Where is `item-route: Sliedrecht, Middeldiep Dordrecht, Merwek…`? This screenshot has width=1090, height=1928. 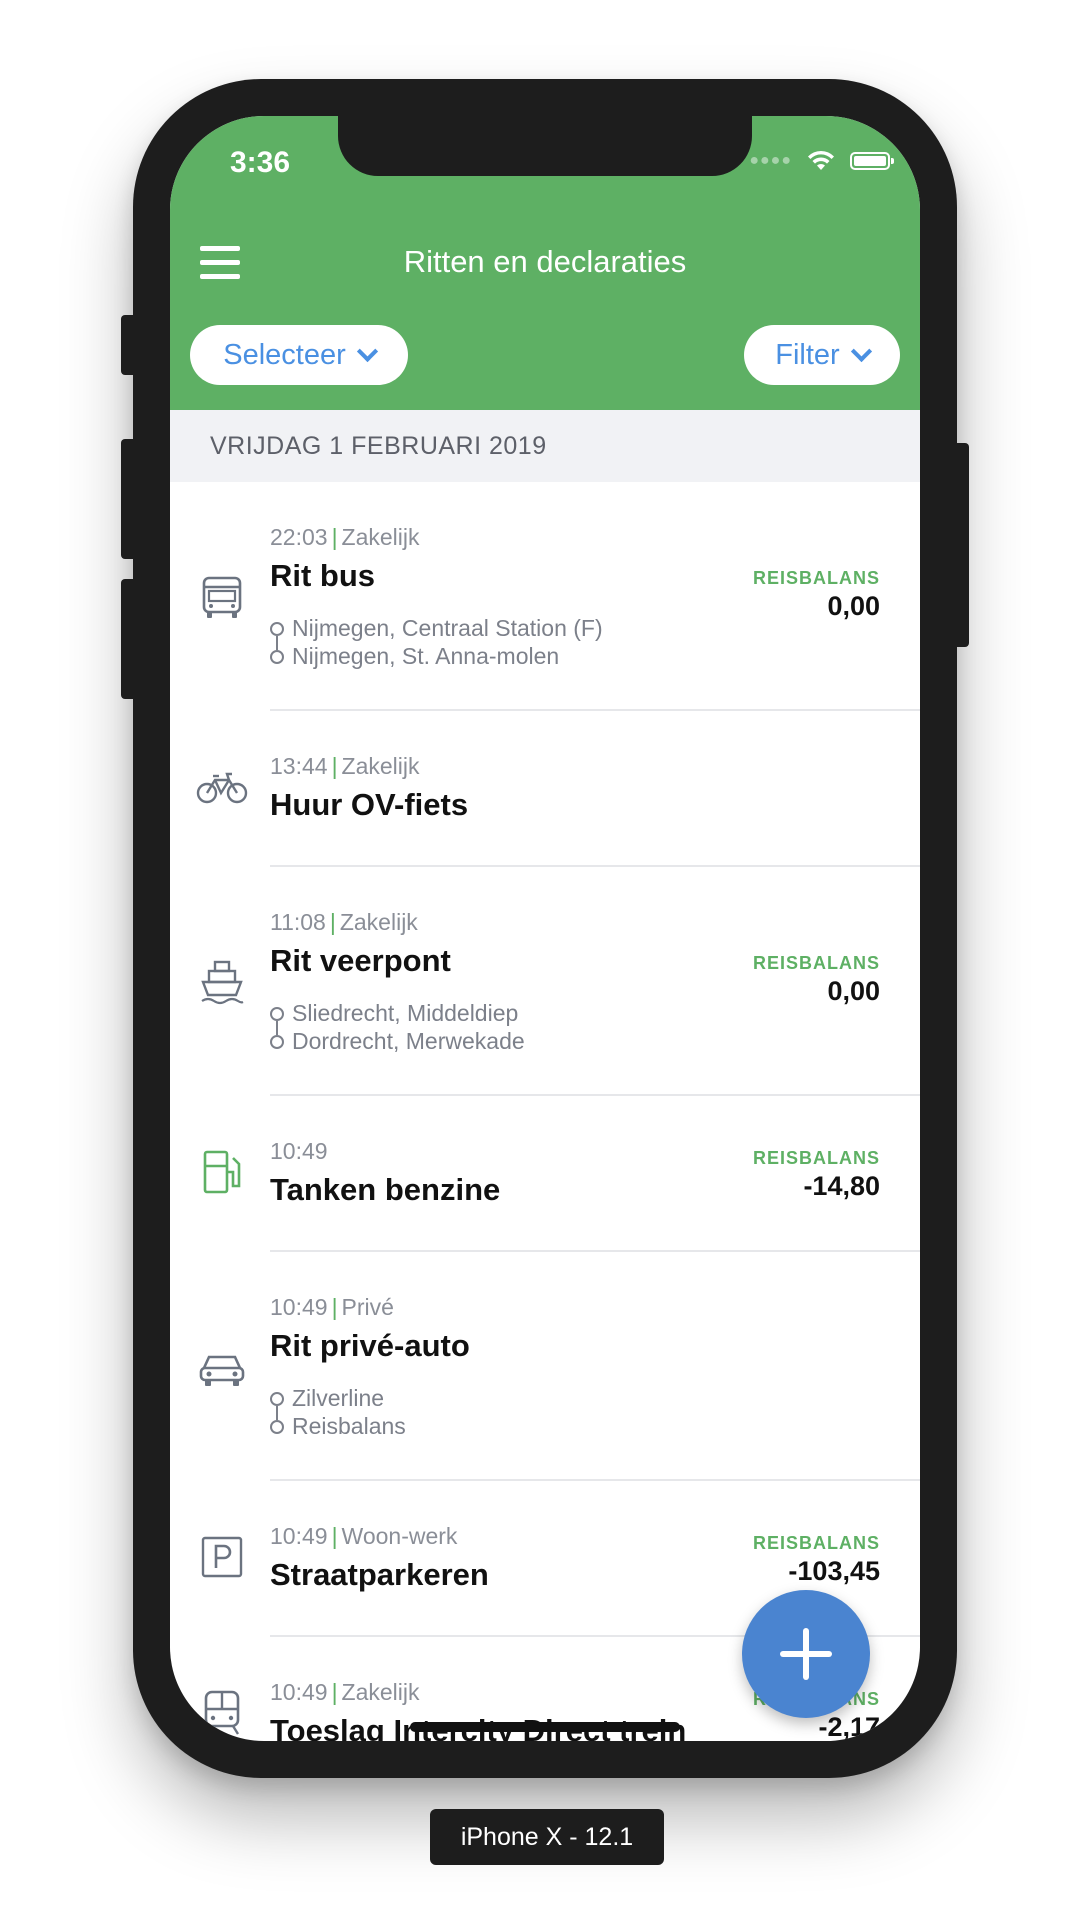
item-route: Sliedrecht, Middeldiep Dordrecht, Merwek… is located at coordinates (397, 1027).